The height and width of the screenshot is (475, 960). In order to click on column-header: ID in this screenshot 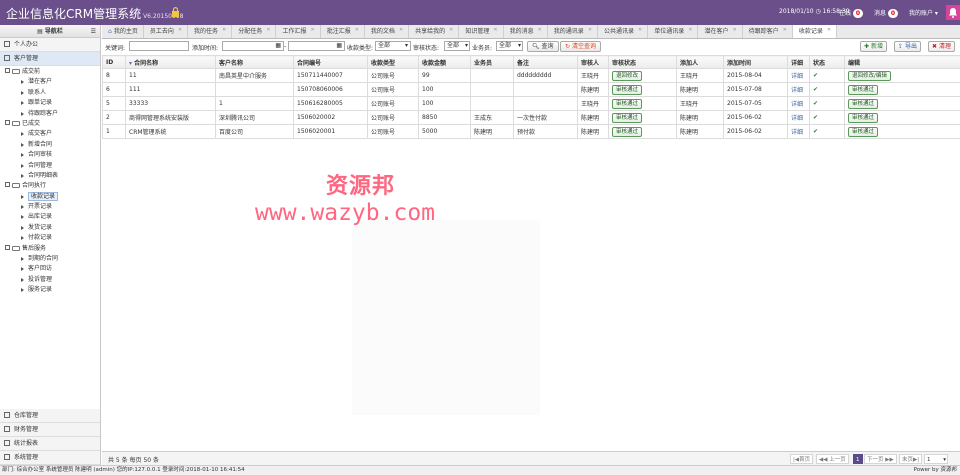, I will do `click(114, 62)`.